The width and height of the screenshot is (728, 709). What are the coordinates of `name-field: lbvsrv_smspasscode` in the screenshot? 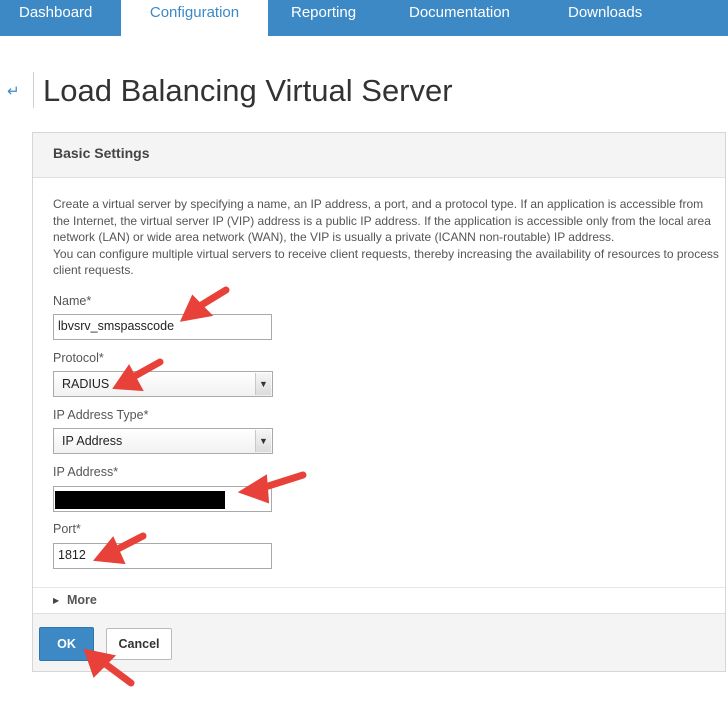 It's located at (162, 327).